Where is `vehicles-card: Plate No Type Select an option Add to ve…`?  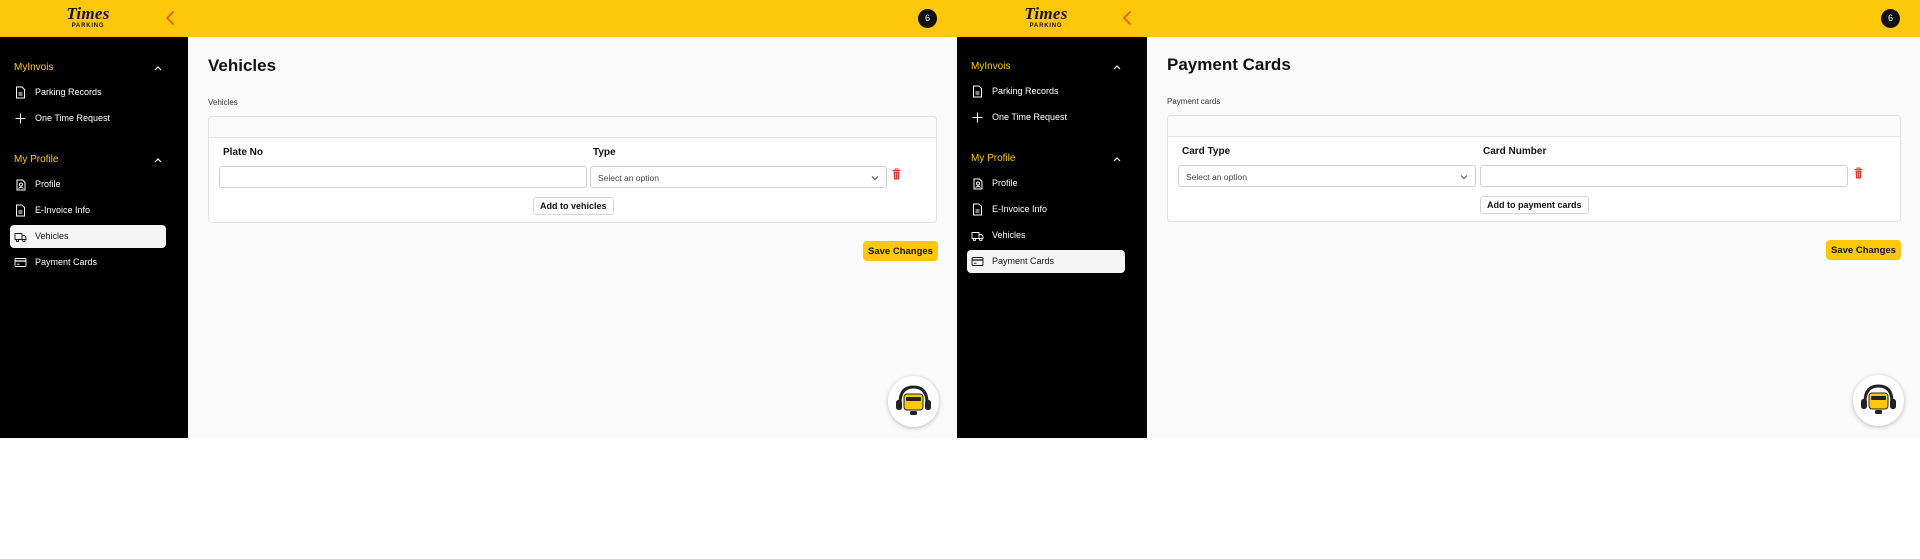 vehicles-card: Plate No Type Select an option Add to ve… is located at coordinates (572, 169).